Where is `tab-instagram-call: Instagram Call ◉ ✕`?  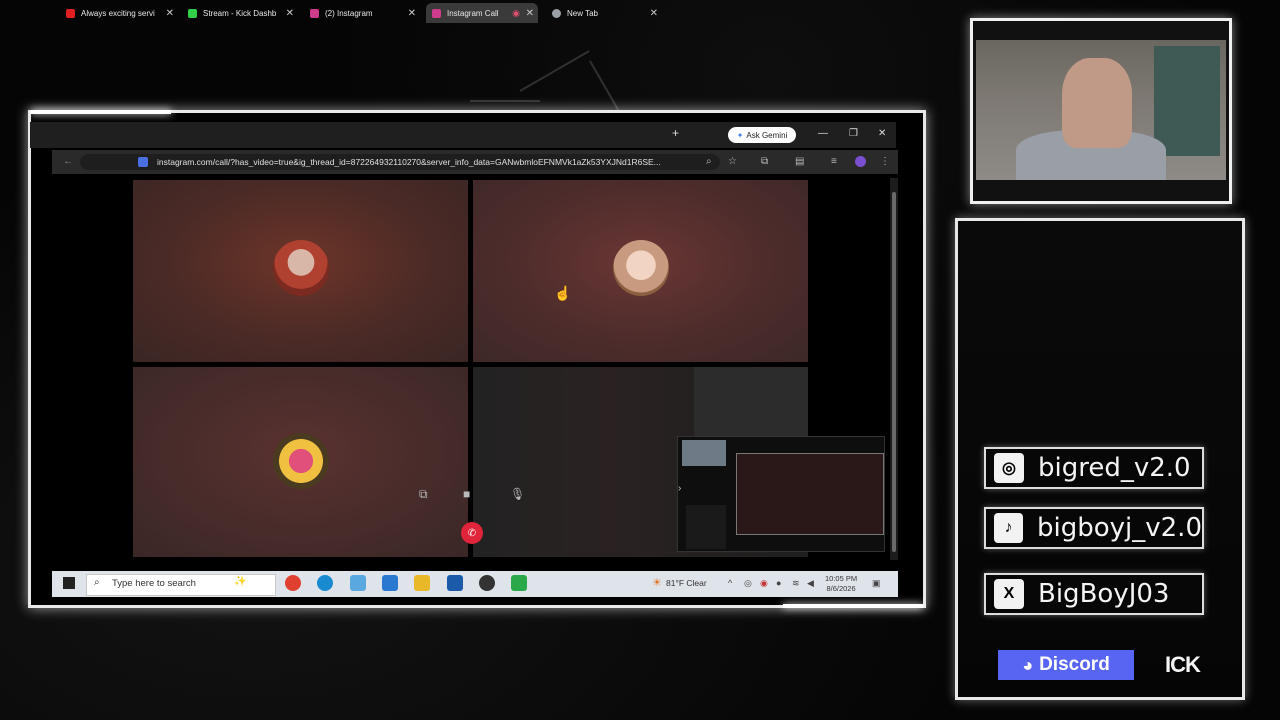
tab-instagram-call: Instagram Call ◉ ✕ is located at coordinates (482, 13).